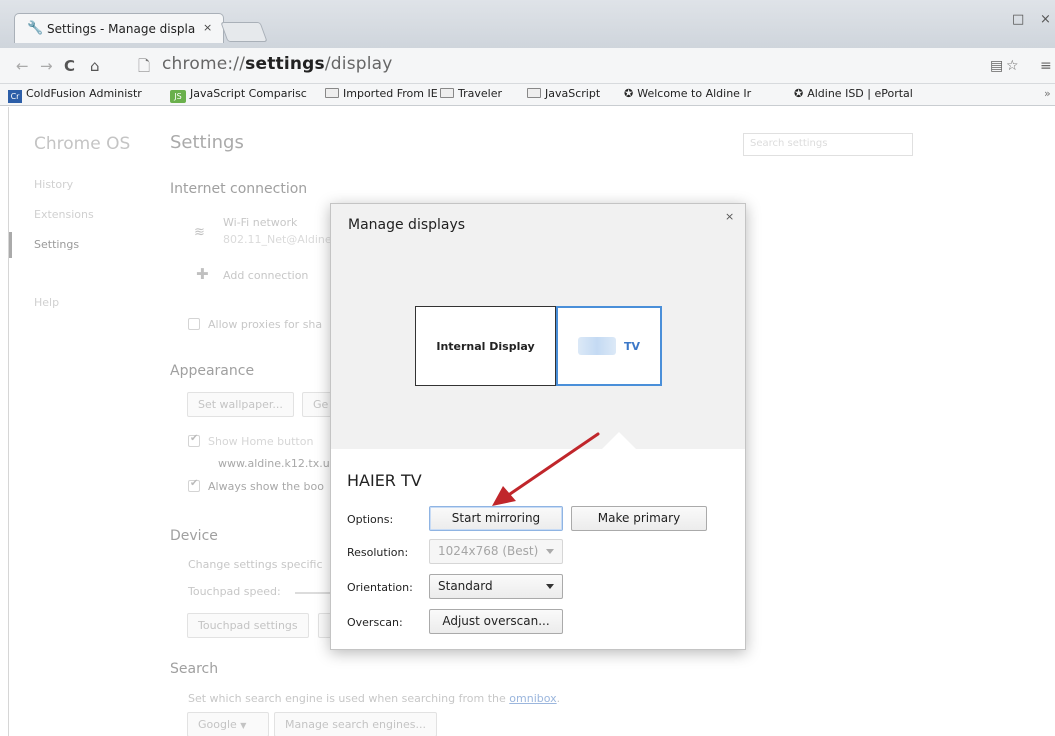 Image resolution: width=1055 pixels, height=736 pixels. Describe the element at coordinates (277, 239) in the screenshot. I see `wifi-network-name: 802.11_Net@Aldine` at that location.